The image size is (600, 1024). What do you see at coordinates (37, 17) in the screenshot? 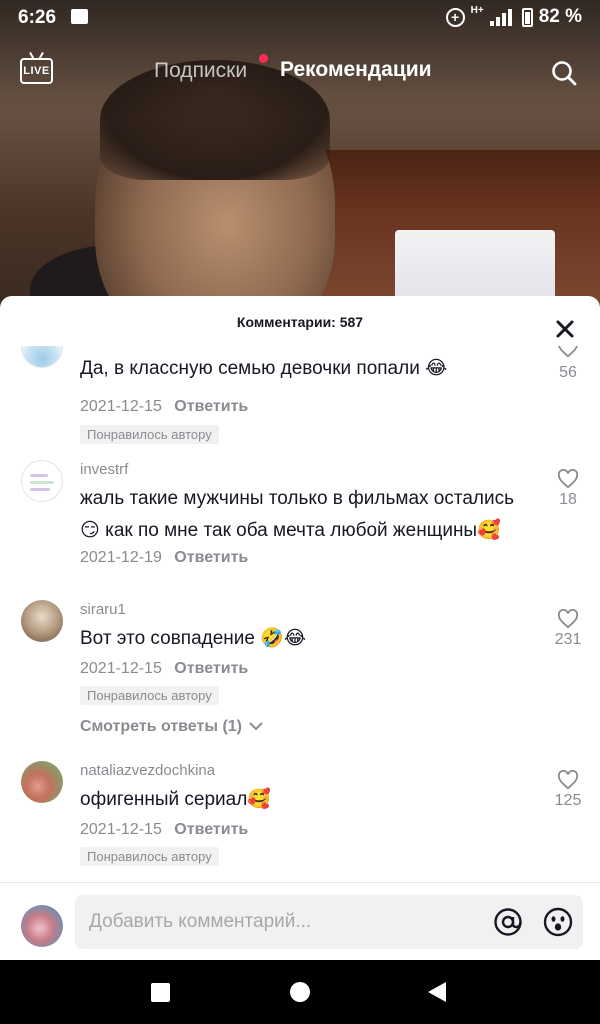
I see `status-time: 6:26` at bounding box center [37, 17].